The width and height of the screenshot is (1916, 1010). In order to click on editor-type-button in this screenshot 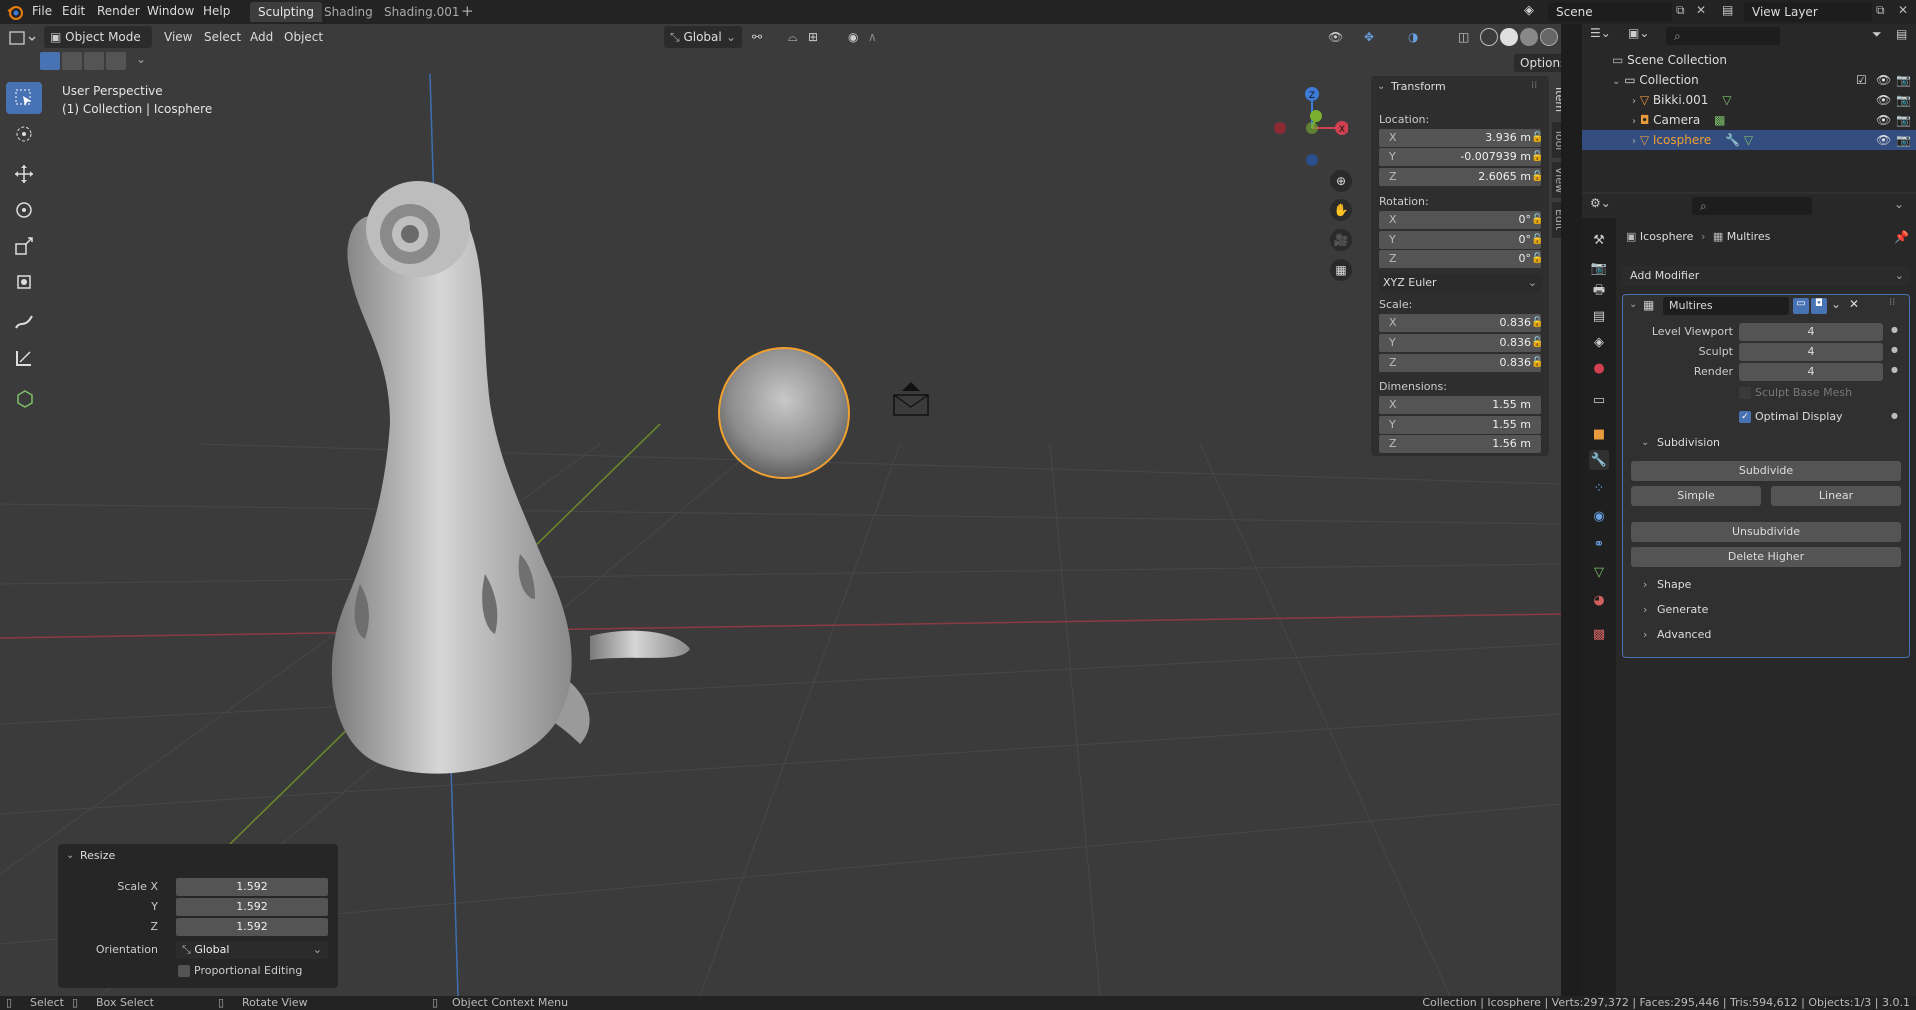, I will do `click(23, 39)`.